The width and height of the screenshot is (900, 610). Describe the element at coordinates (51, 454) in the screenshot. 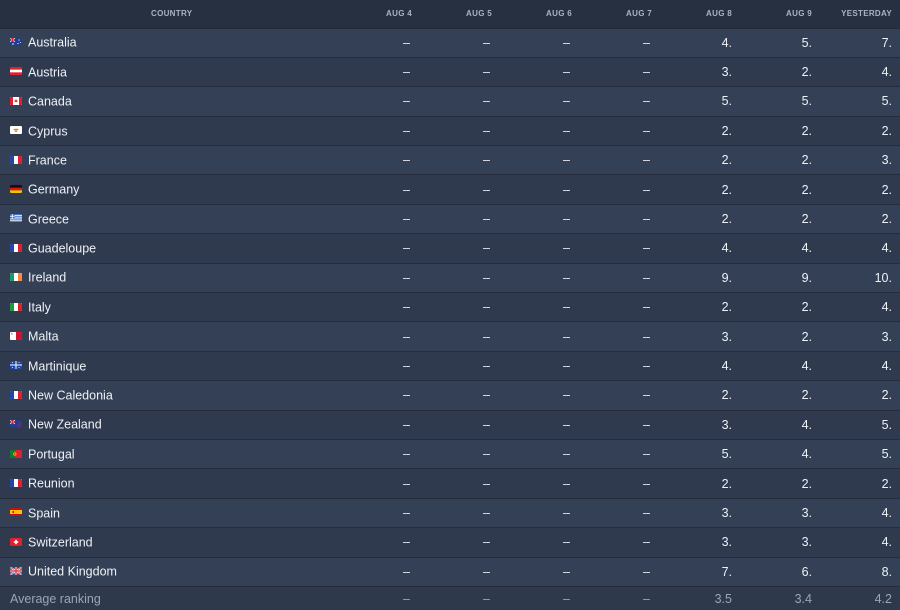

I see `country-name: Portugal` at that location.